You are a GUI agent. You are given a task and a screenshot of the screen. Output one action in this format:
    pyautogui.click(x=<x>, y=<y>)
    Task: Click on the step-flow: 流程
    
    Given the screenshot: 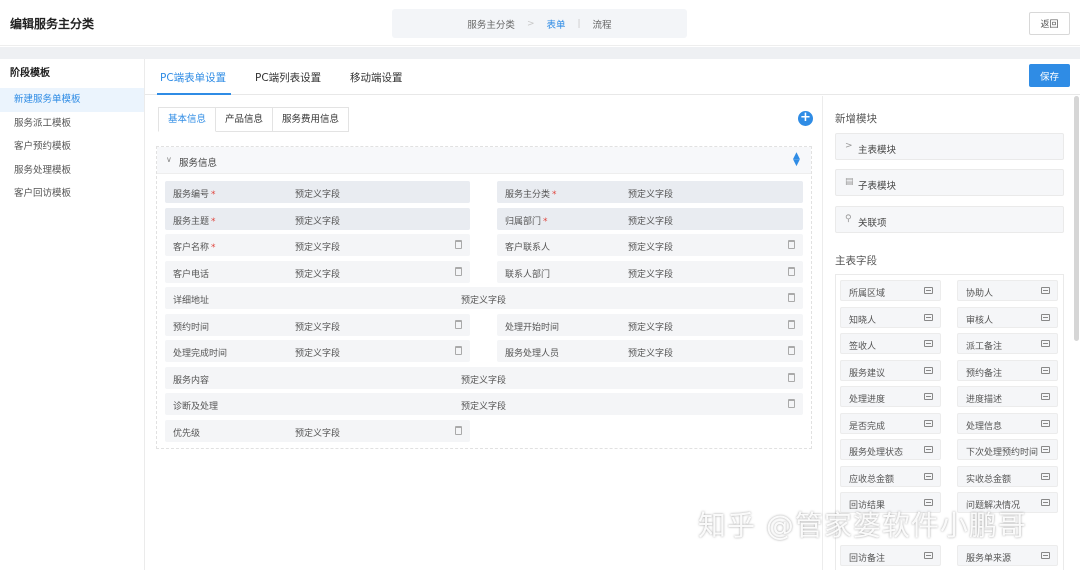 What is the action you would take?
    pyautogui.click(x=602, y=24)
    